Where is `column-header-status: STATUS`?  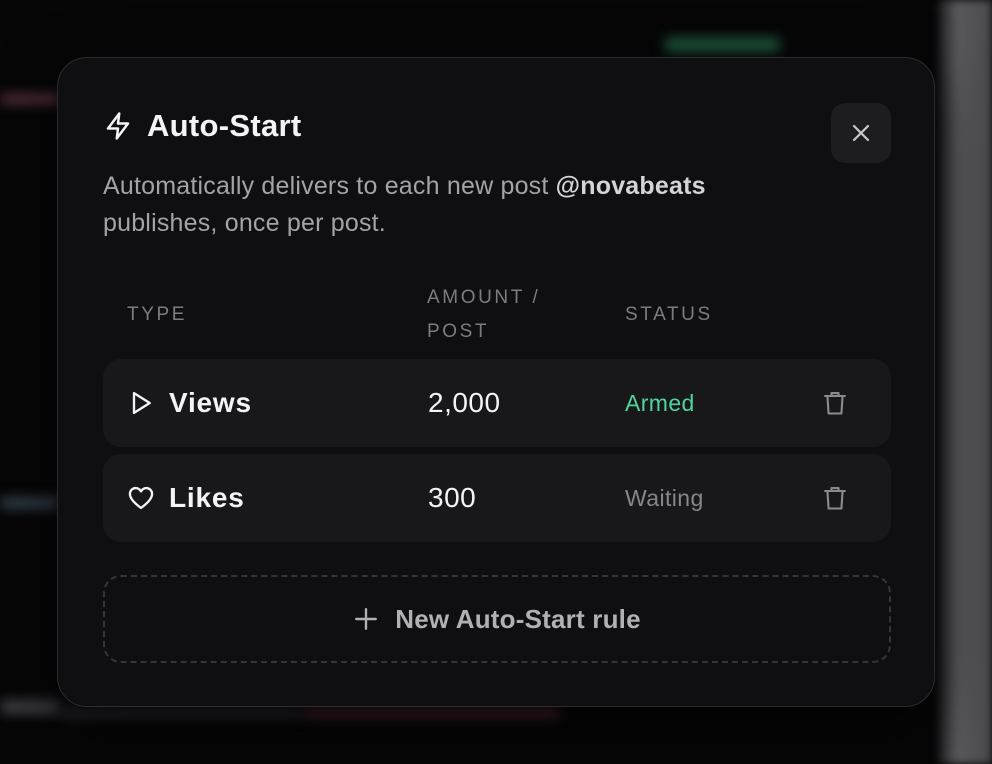
column-header-status: STATUS is located at coordinates (669, 314).